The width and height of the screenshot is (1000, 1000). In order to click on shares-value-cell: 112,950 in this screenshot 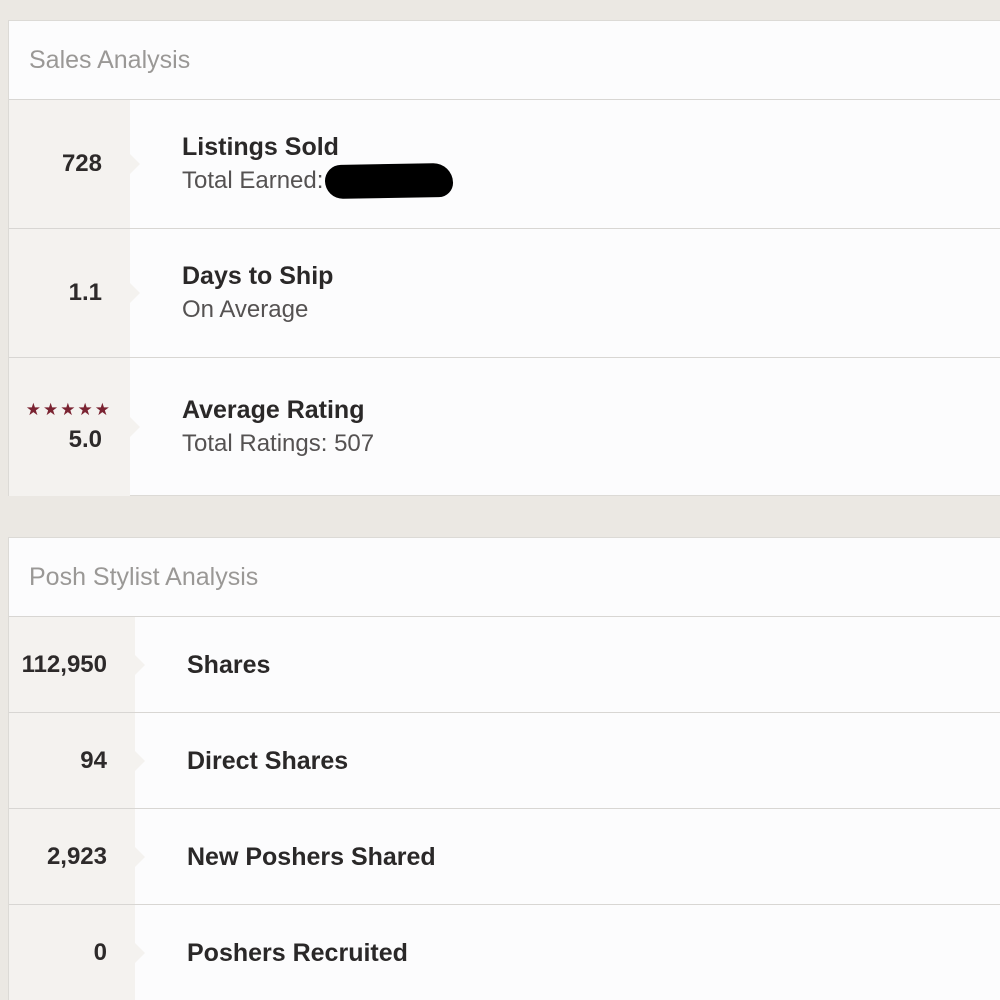, I will do `click(77, 664)`.